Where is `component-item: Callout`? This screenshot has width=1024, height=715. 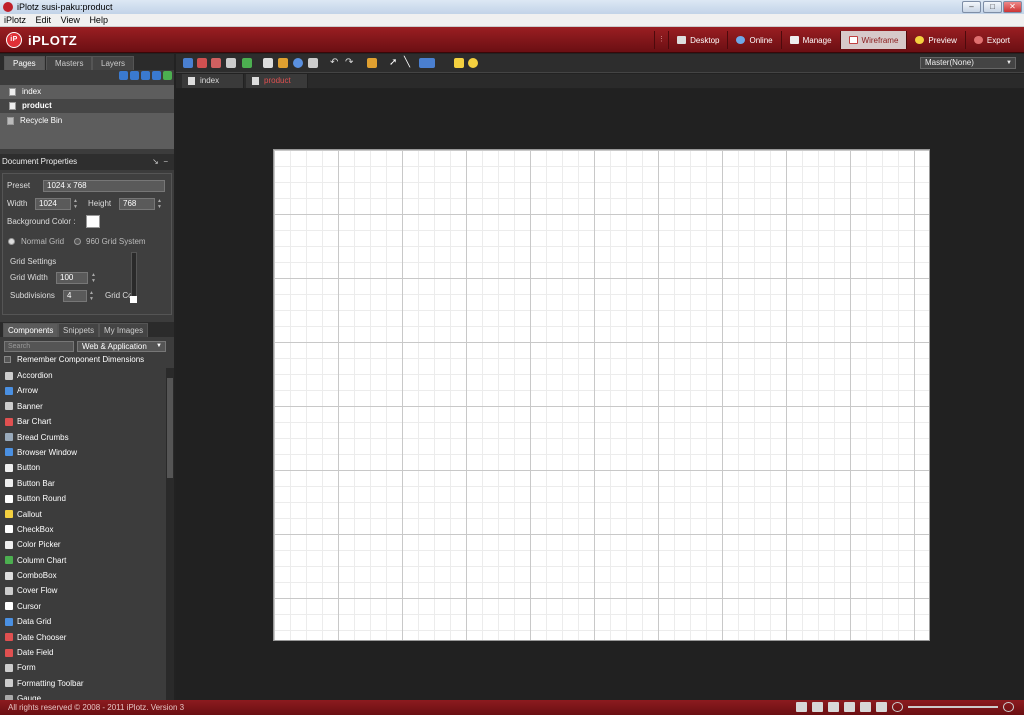 component-item: Callout is located at coordinates (83, 514).